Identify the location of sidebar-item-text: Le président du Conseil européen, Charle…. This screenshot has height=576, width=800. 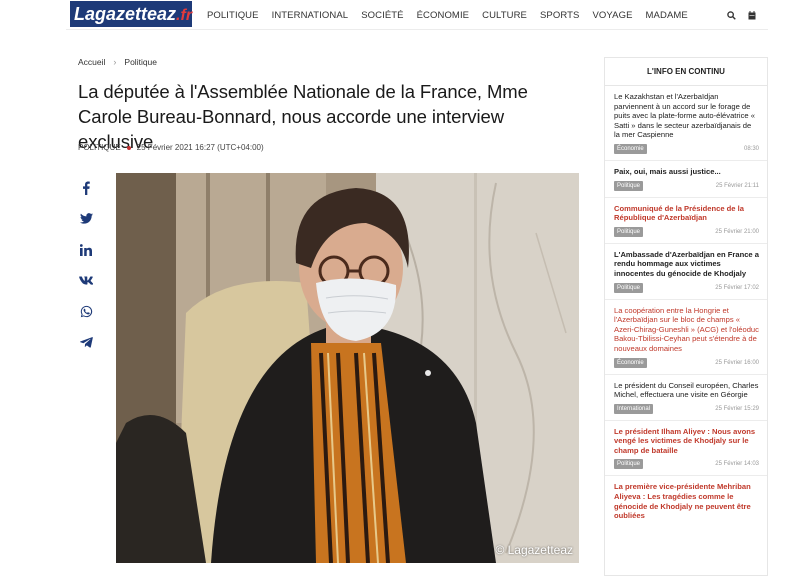
(686, 390).